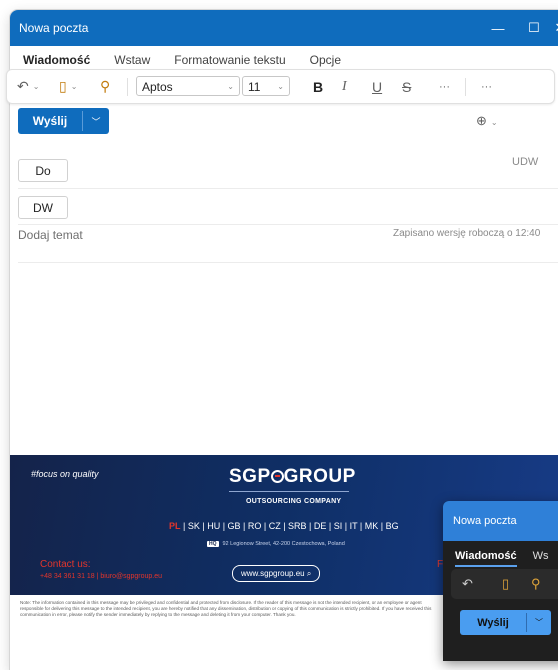  I want to click on to-button: Do, so click(43, 170).